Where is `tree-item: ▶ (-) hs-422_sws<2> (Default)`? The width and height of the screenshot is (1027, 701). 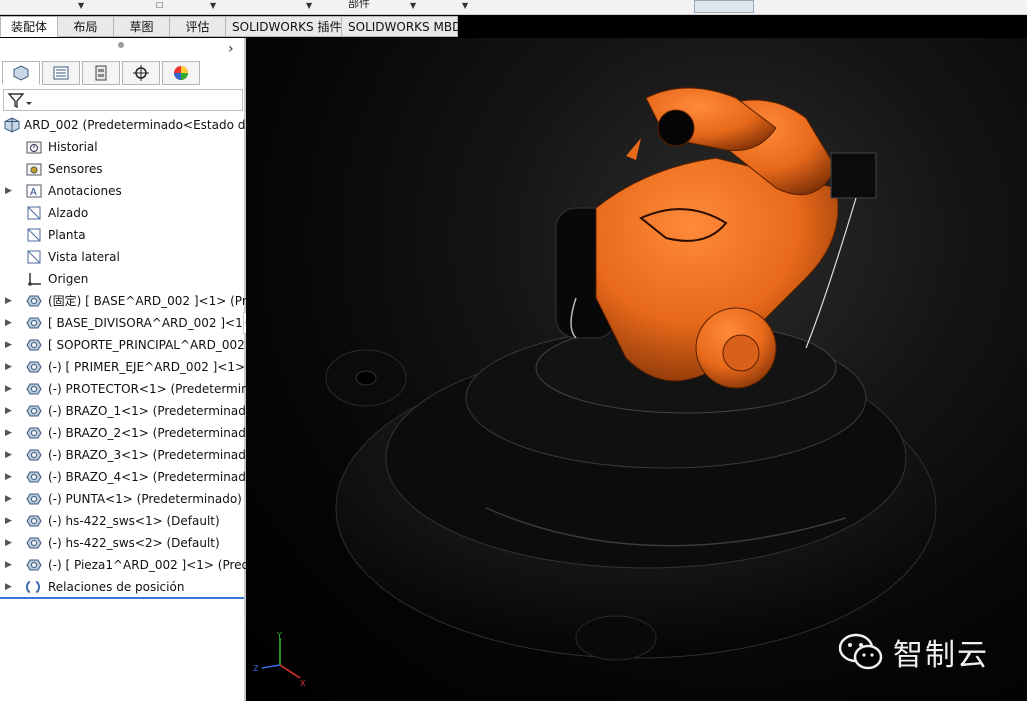
tree-item: ▶ (-) hs-422_sws<2> (Default) is located at coordinates (123, 543).